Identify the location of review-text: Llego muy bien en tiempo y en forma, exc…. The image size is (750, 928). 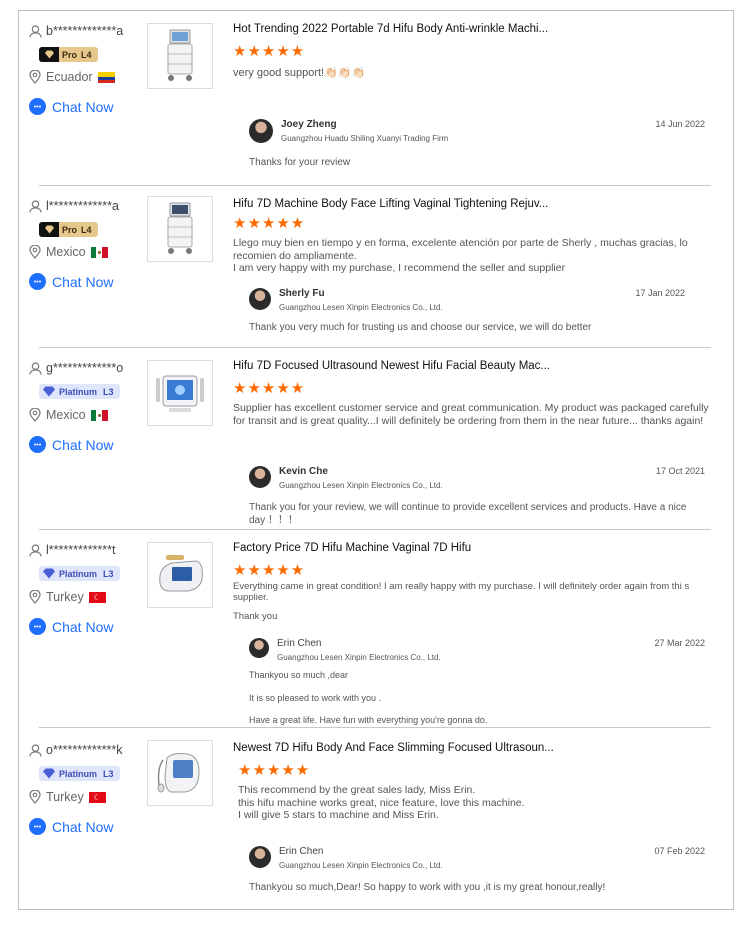
(460, 255).